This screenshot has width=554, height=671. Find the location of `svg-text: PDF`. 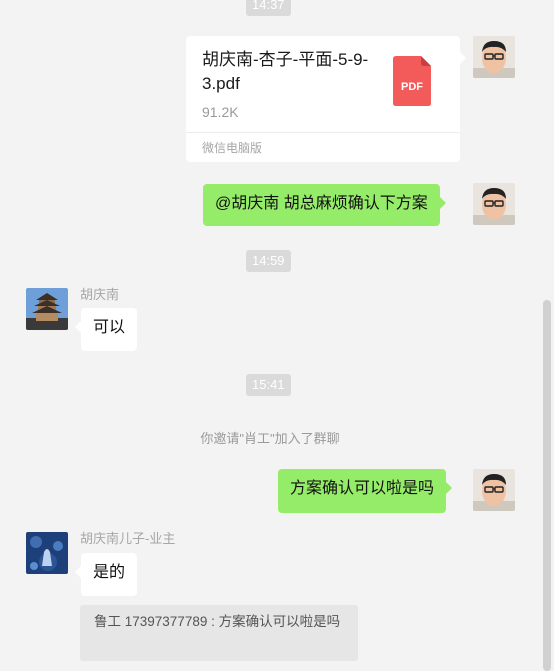

svg-text: PDF is located at coordinates (412, 87).